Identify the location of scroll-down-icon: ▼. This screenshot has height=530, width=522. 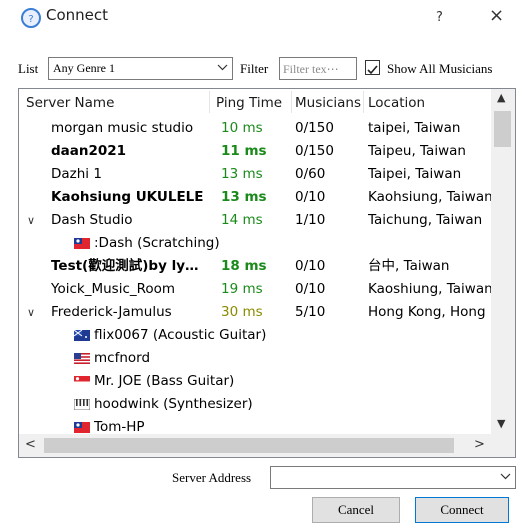
(501, 423).